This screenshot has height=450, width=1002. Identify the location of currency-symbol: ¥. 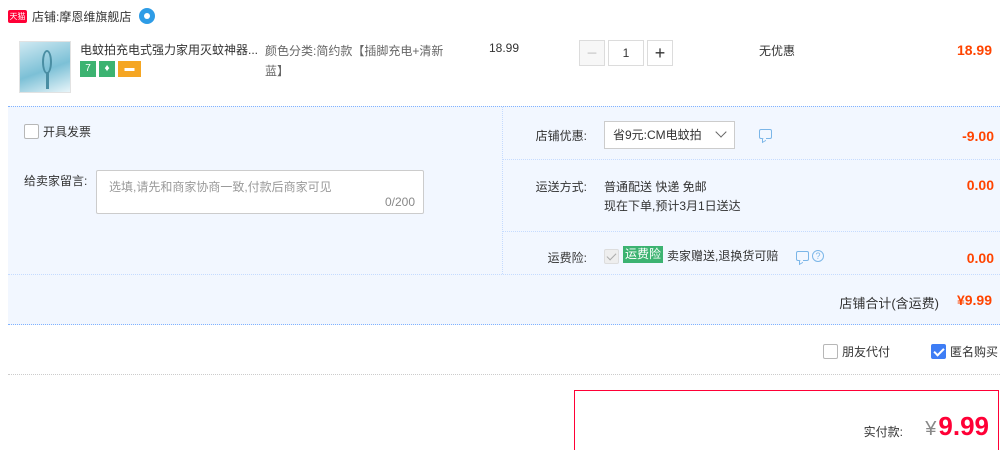
(931, 429).